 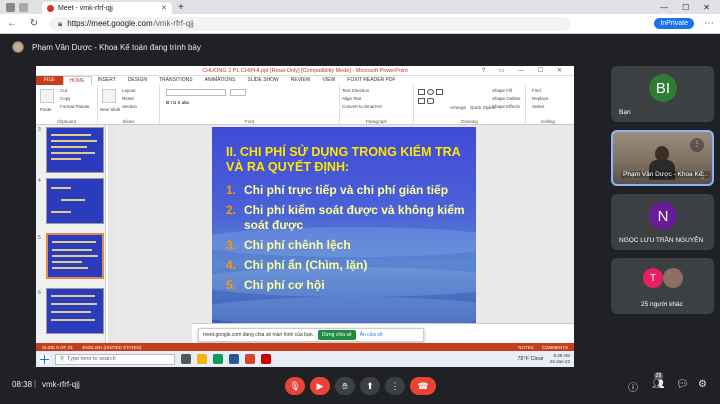 What do you see at coordinates (181, 7) in the screenshot?
I see `new-tab-icon: +` at bounding box center [181, 7].